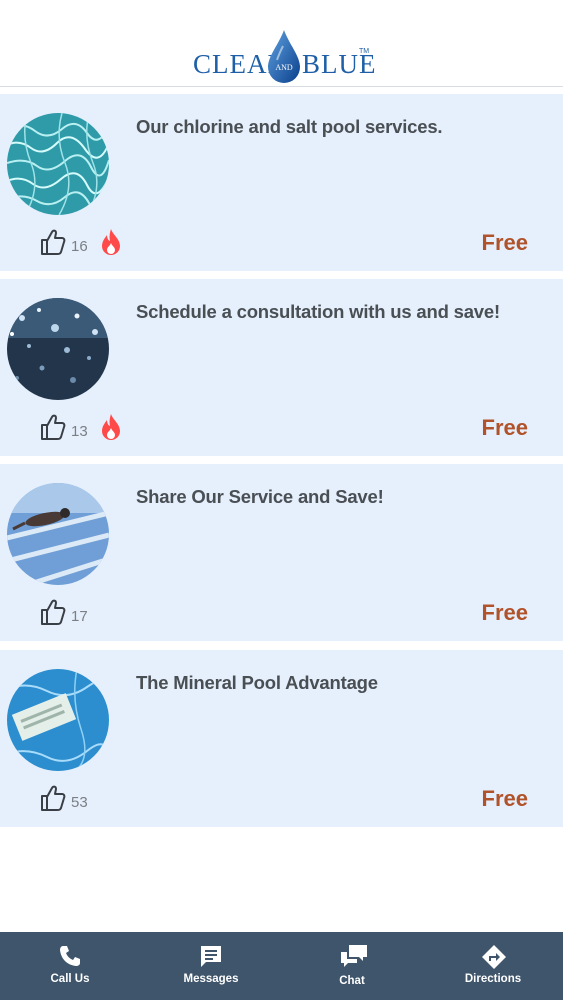 The height and width of the screenshot is (1000, 563). What do you see at coordinates (352, 981) in the screenshot?
I see `tab-label: Chat` at bounding box center [352, 981].